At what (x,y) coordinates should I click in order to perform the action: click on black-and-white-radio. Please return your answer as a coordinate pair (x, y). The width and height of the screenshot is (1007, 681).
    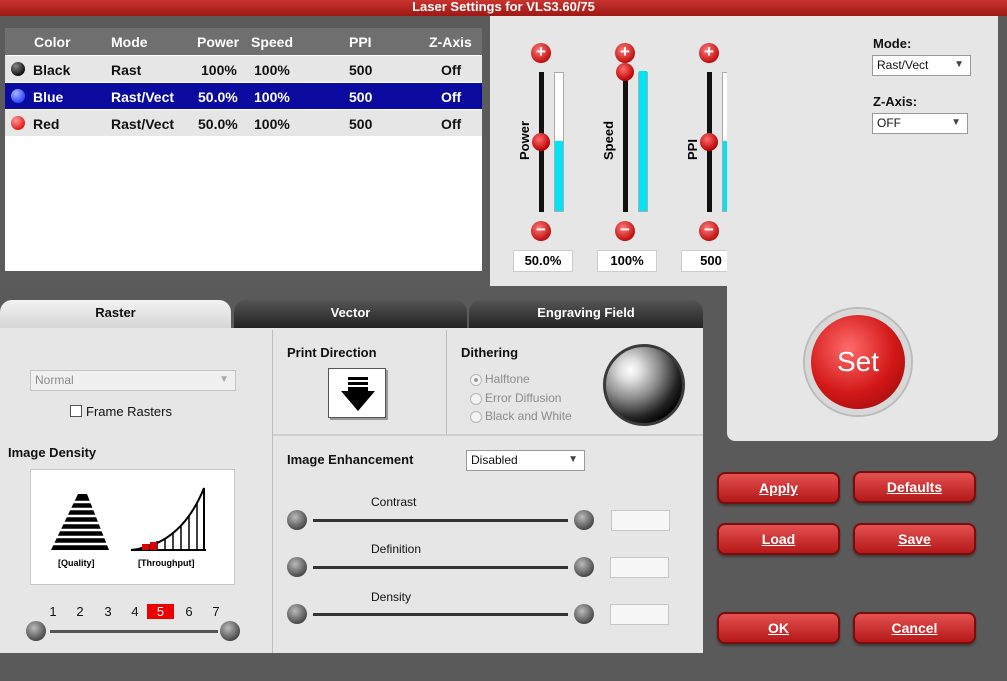
    Looking at the image, I should click on (476, 417).